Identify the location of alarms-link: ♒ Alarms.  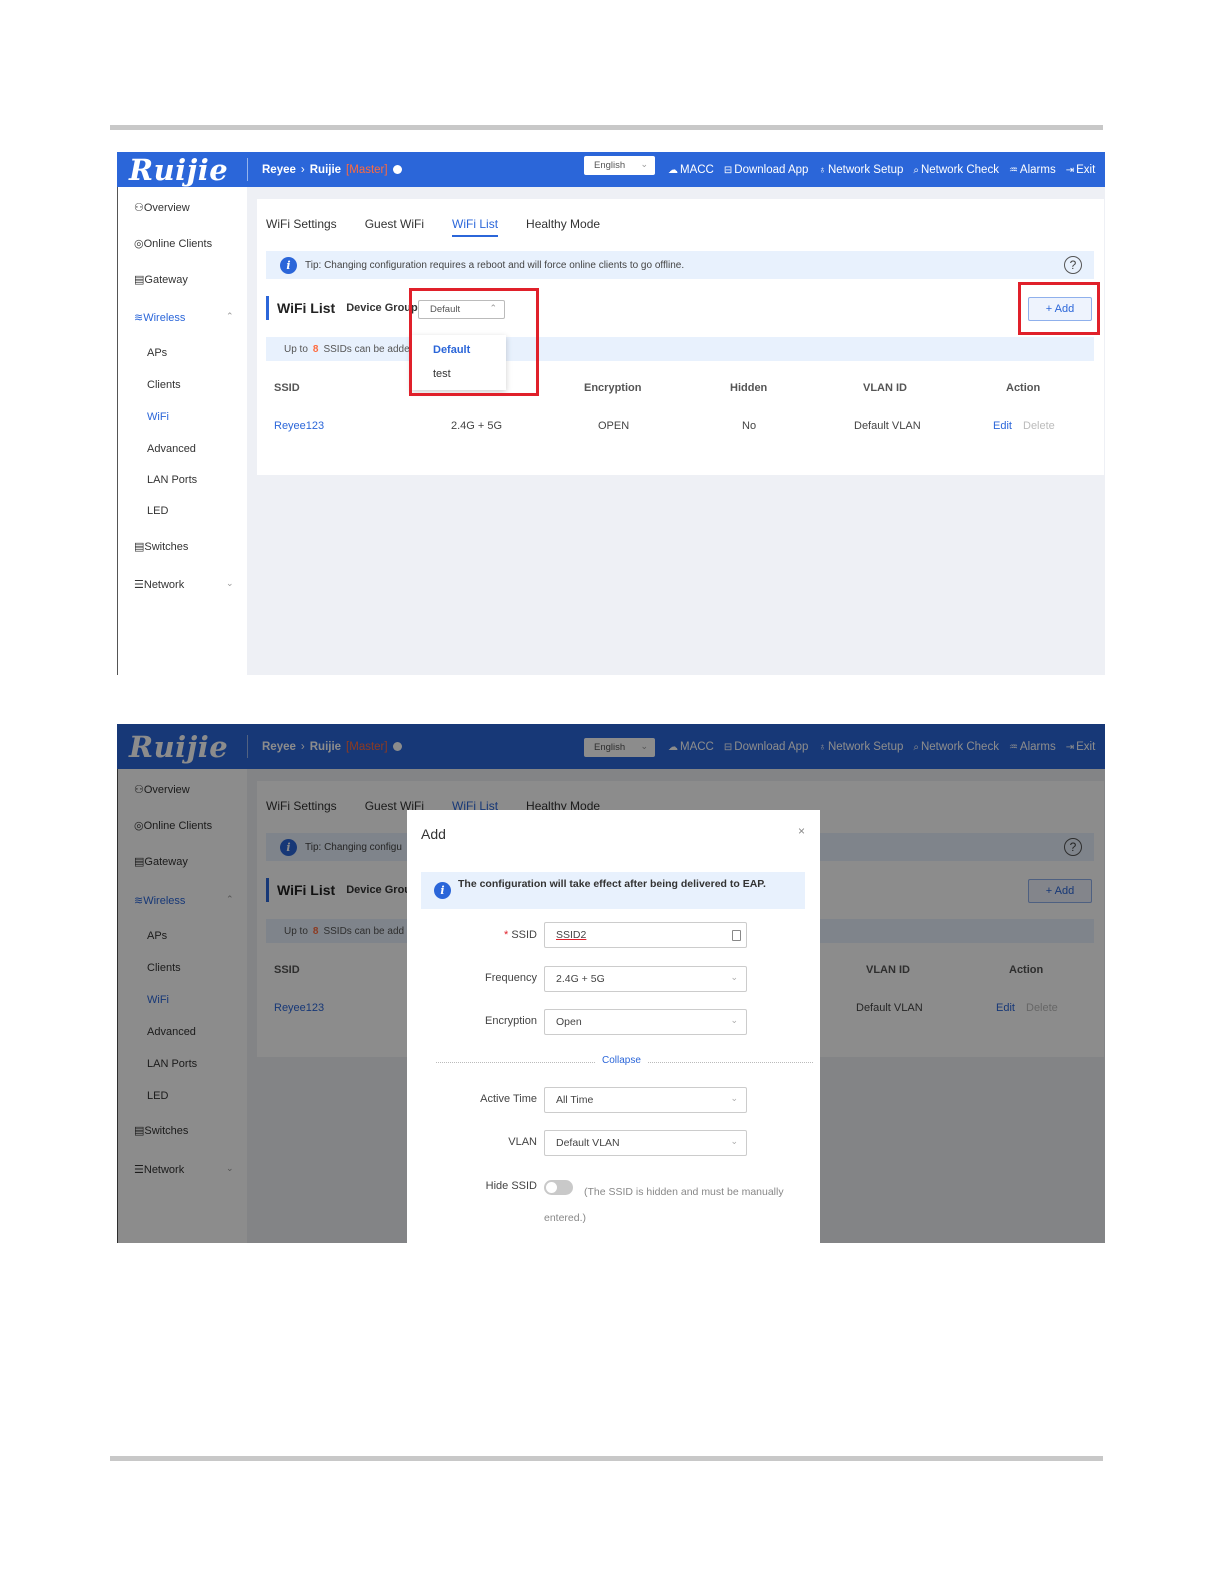
(1032, 170).